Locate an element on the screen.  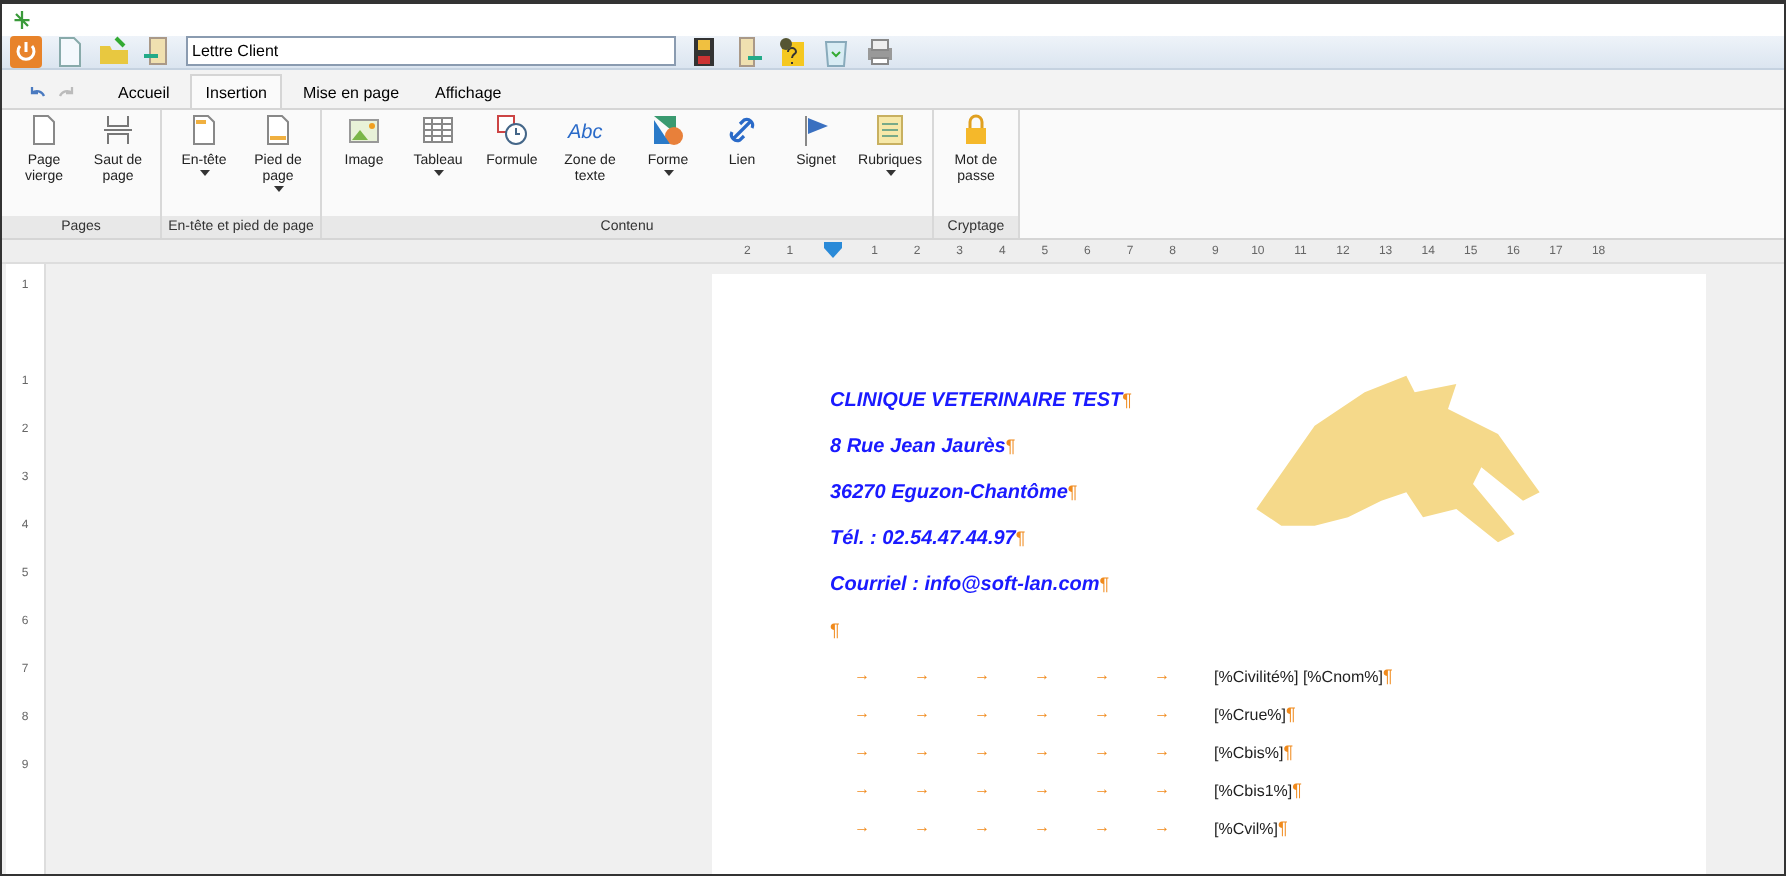
document-list-icon is located at coordinates (890, 130).